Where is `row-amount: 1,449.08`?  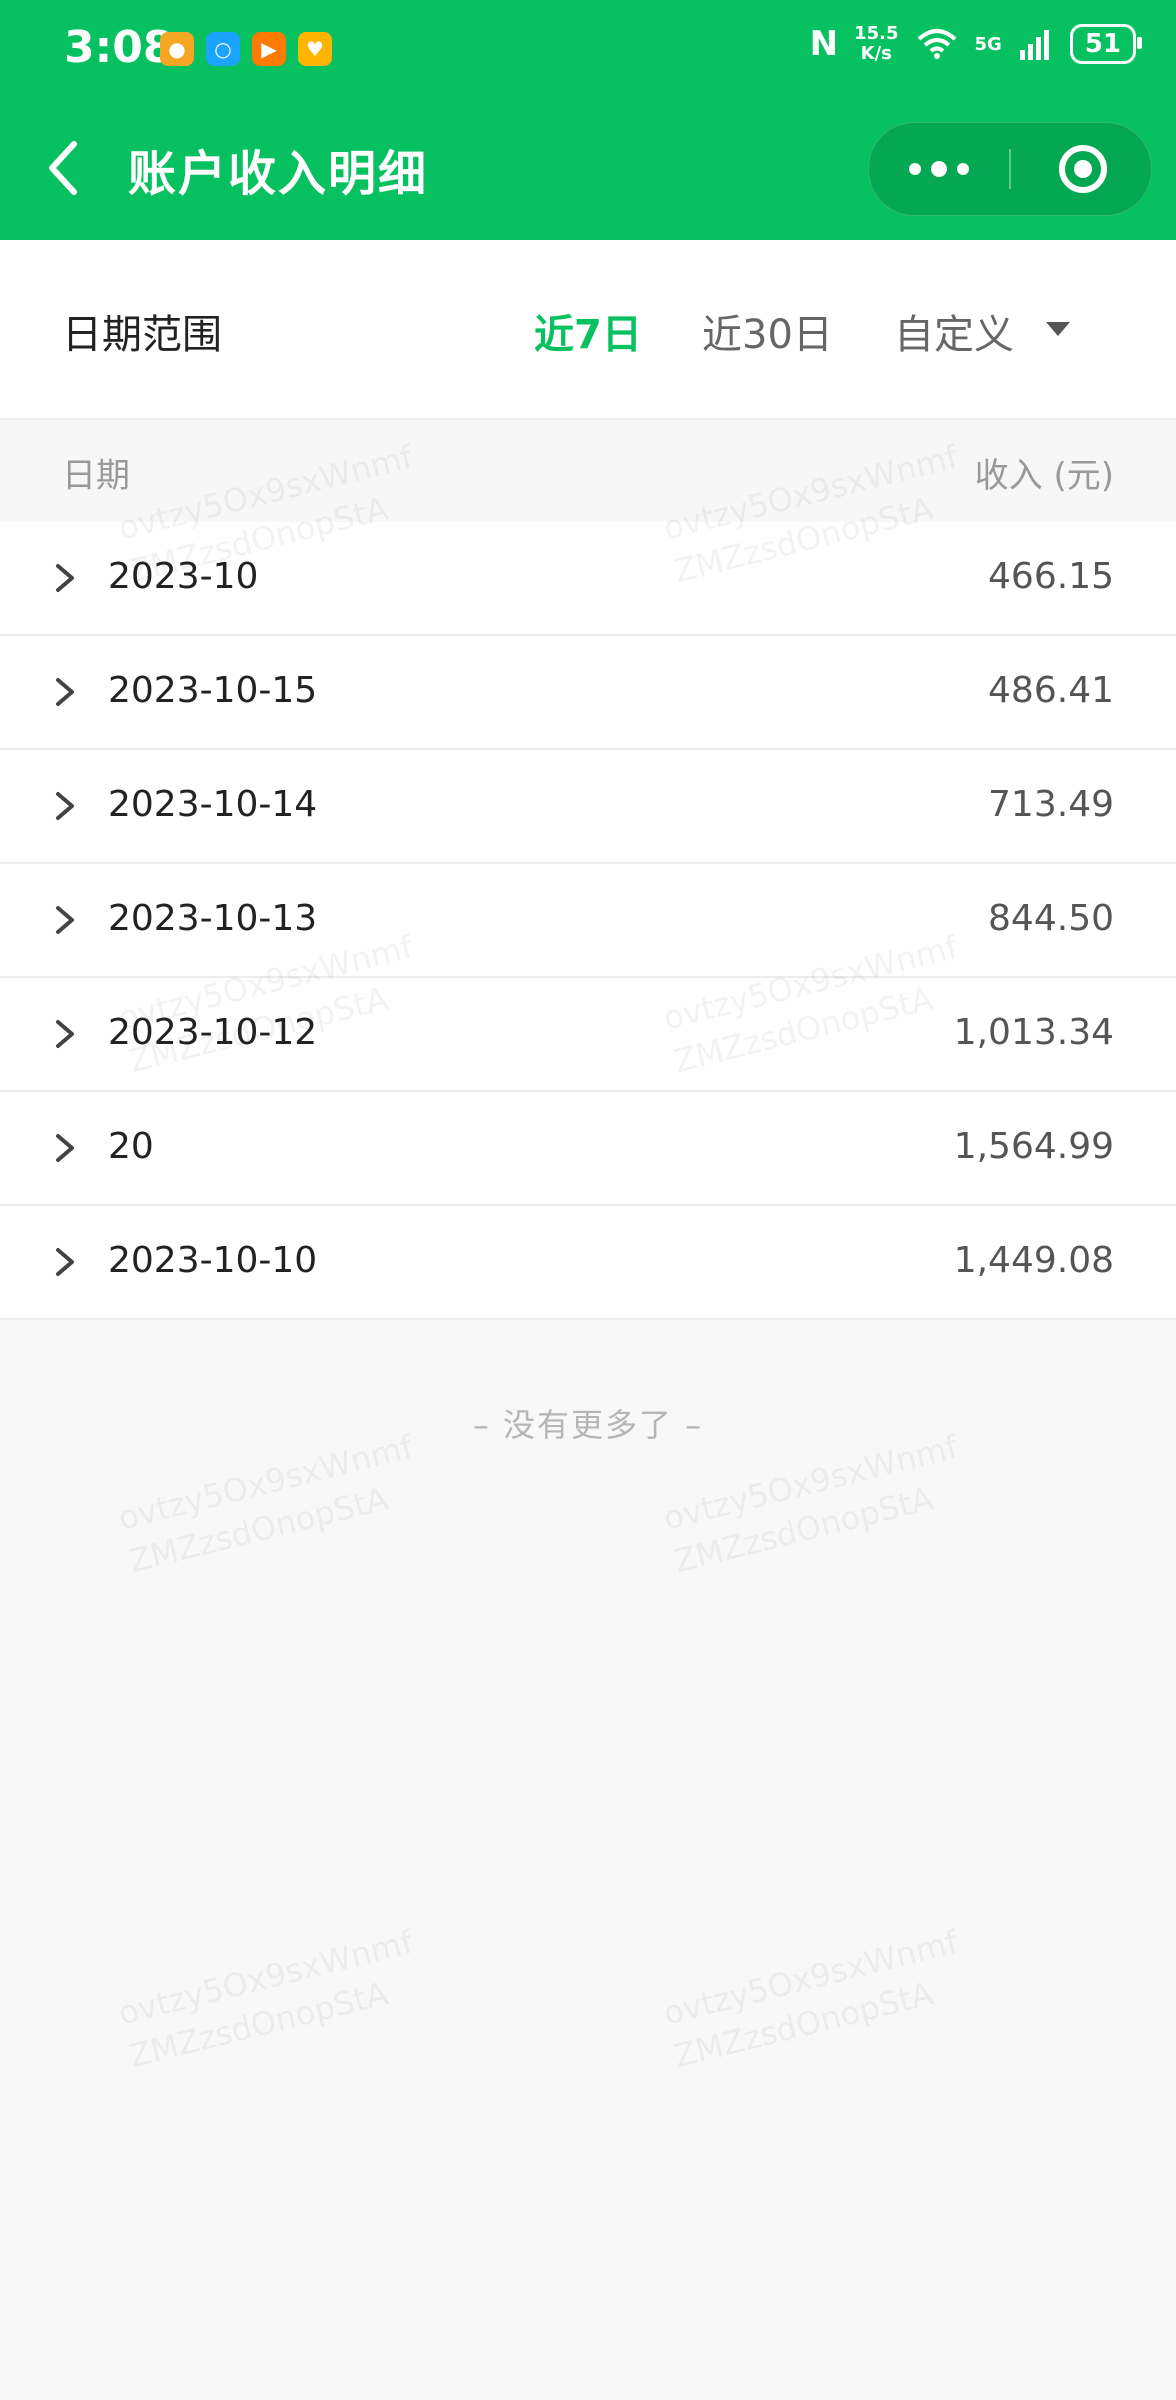
row-amount: 1,449.08 is located at coordinates (1033, 1260).